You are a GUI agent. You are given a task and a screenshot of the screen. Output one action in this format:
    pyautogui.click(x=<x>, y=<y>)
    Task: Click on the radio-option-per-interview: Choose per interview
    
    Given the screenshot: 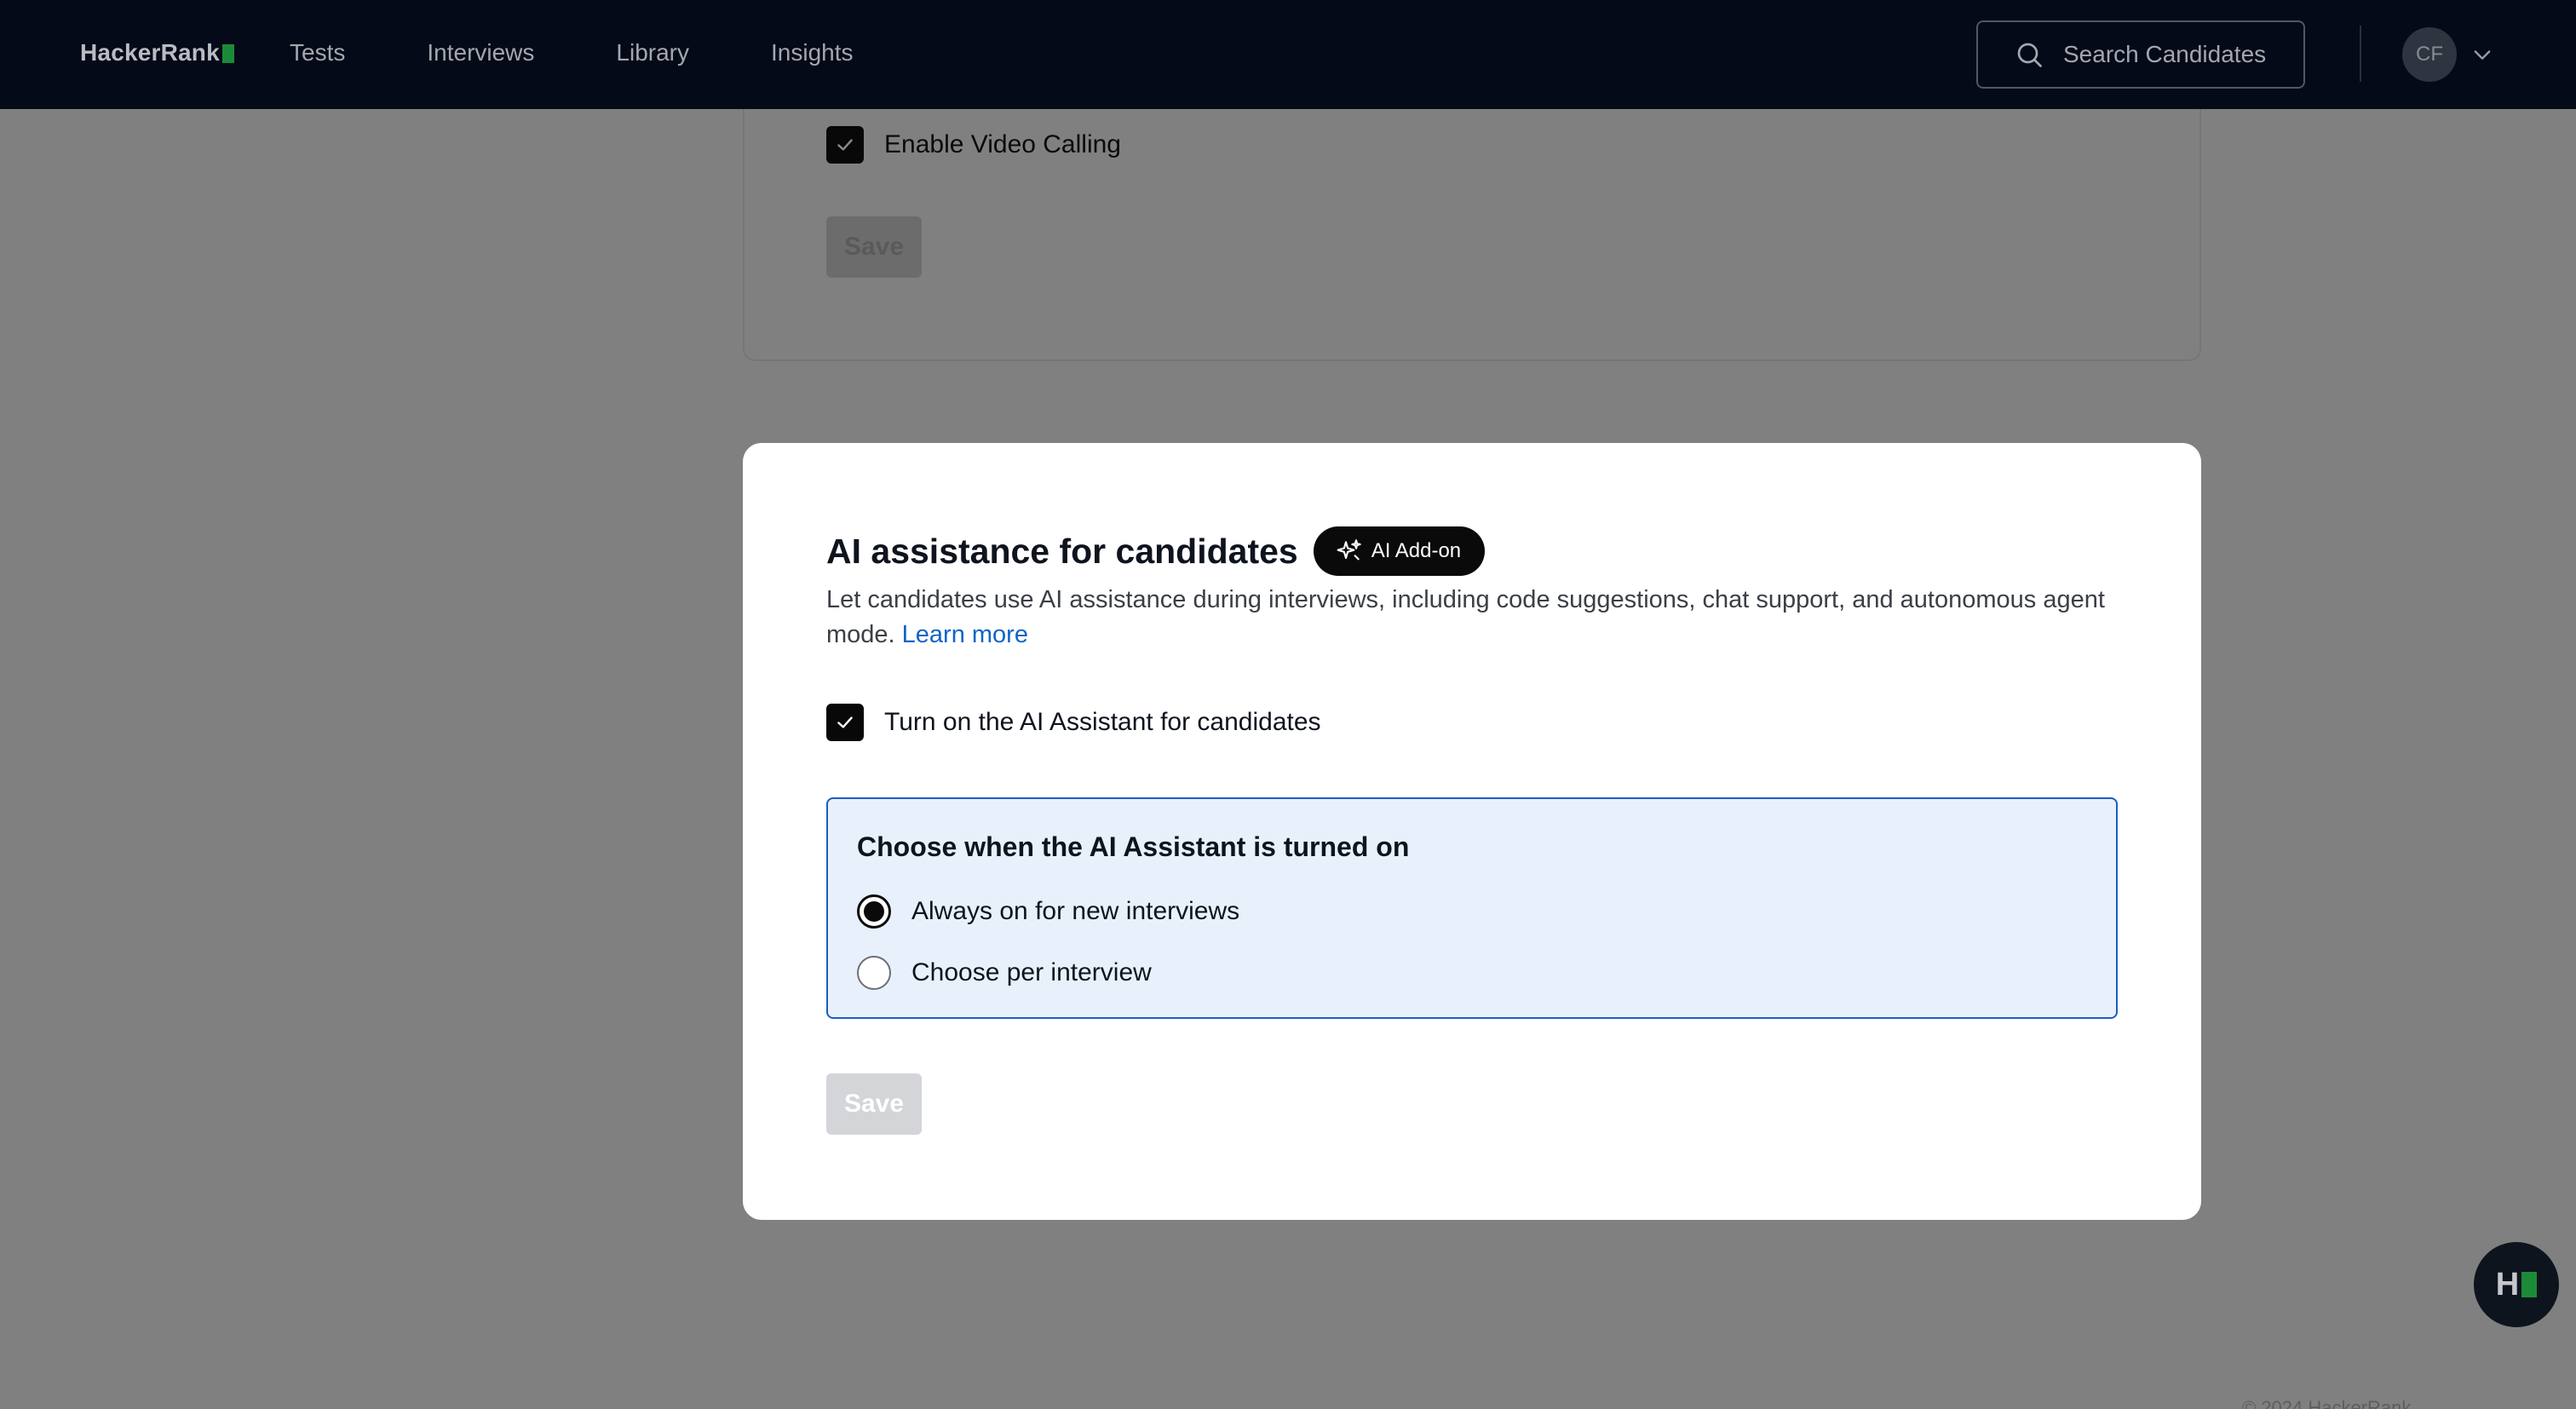 What is the action you would take?
    pyautogui.click(x=1005, y=973)
    